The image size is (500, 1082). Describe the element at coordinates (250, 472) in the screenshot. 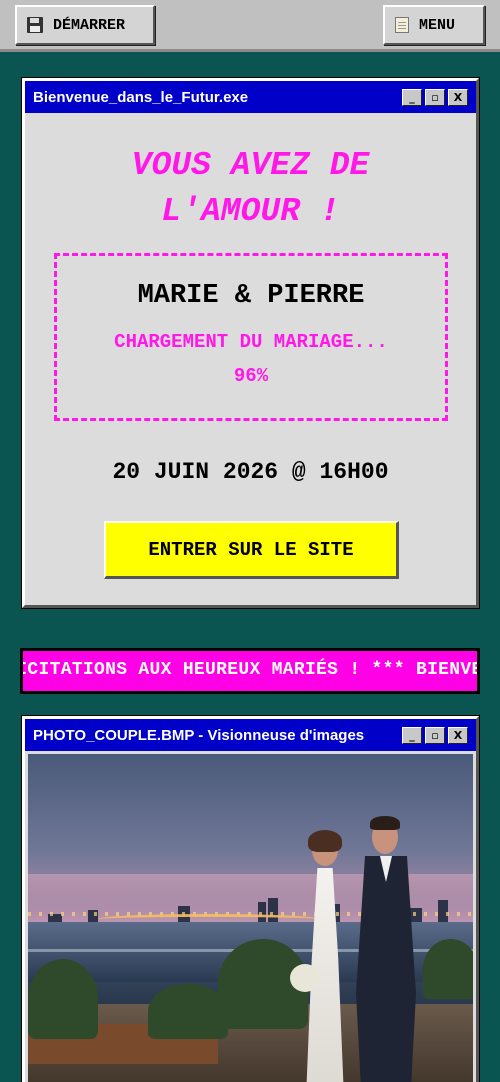

I see `wedding-date-time: 20 JUIN 2026 @ 16H00` at that location.